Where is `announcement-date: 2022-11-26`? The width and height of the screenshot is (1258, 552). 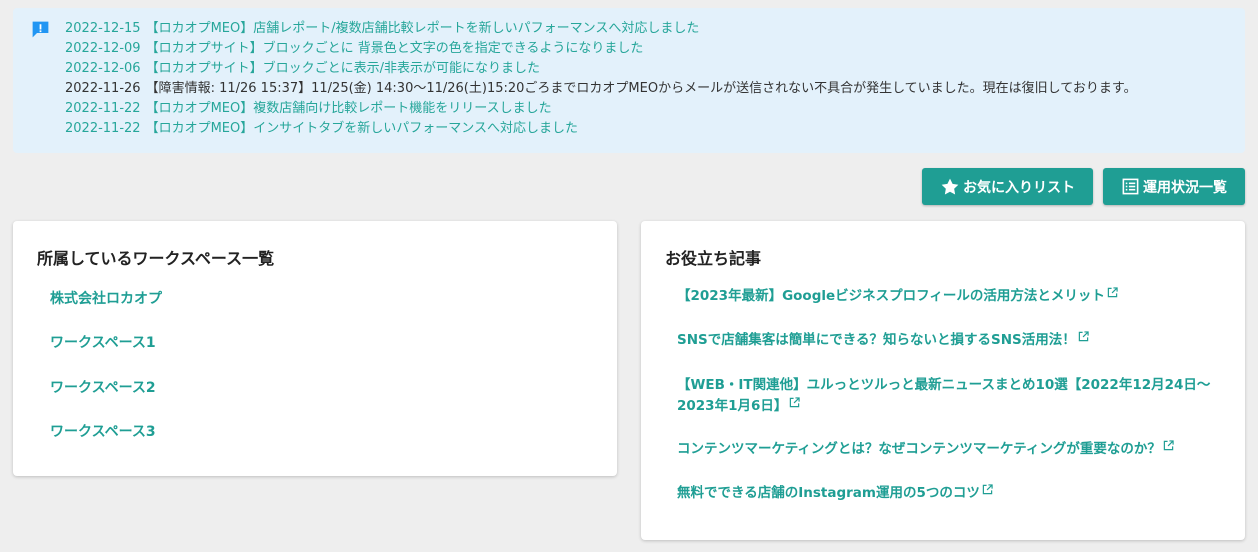
announcement-date: 2022-11-26 is located at coordinates (103, 88).